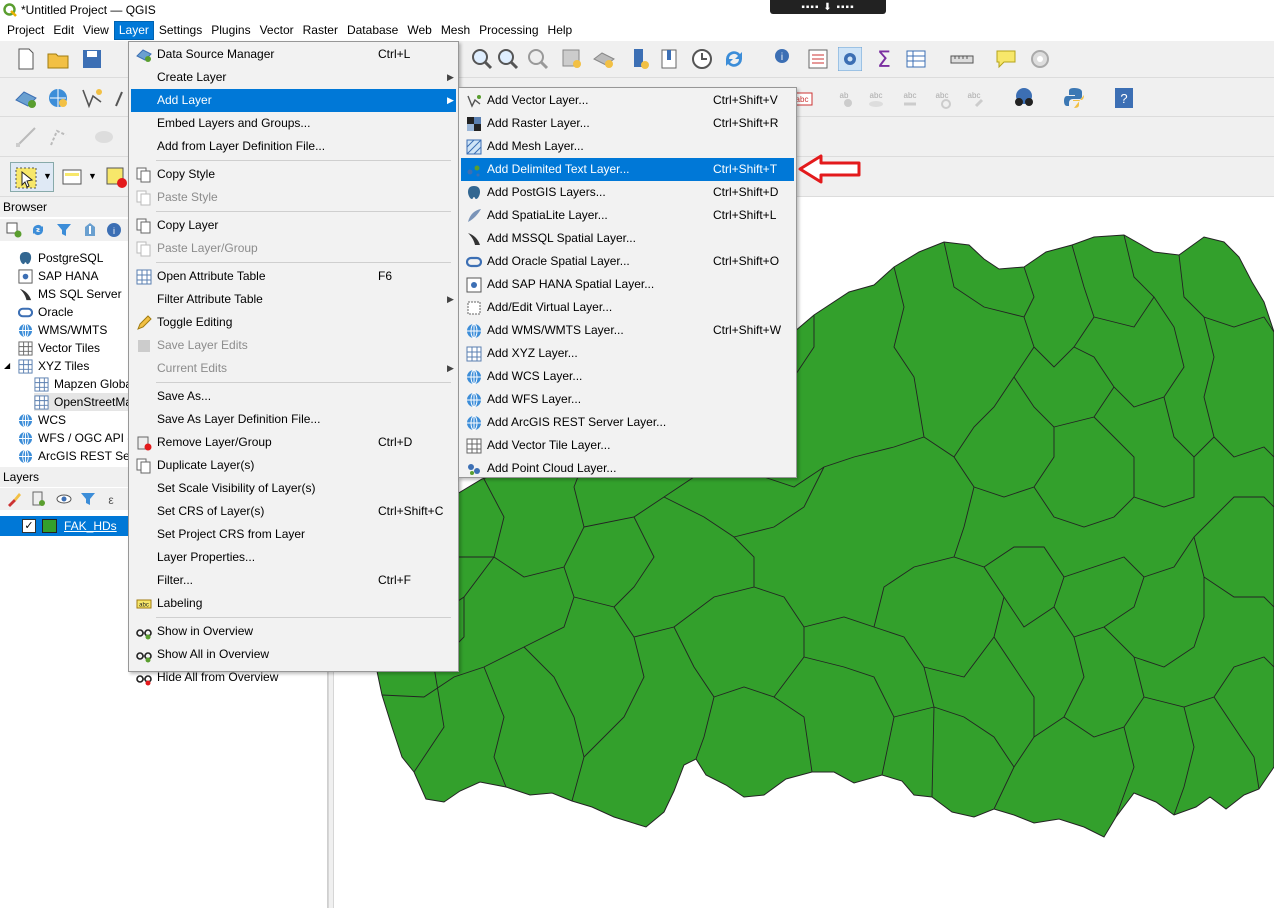  What do you see at coordinates (1124, 98) in the screenshot?
I see `help-icon: ?` at bounding box center [1124, 98].